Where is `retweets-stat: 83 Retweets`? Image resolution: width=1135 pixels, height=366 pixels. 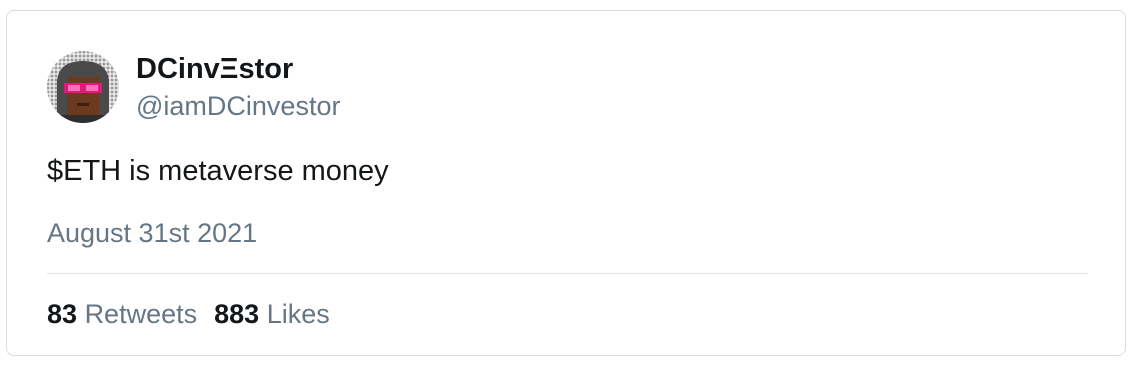
retweets-stat: 83 Retweets is located at coordinates (122, 314).